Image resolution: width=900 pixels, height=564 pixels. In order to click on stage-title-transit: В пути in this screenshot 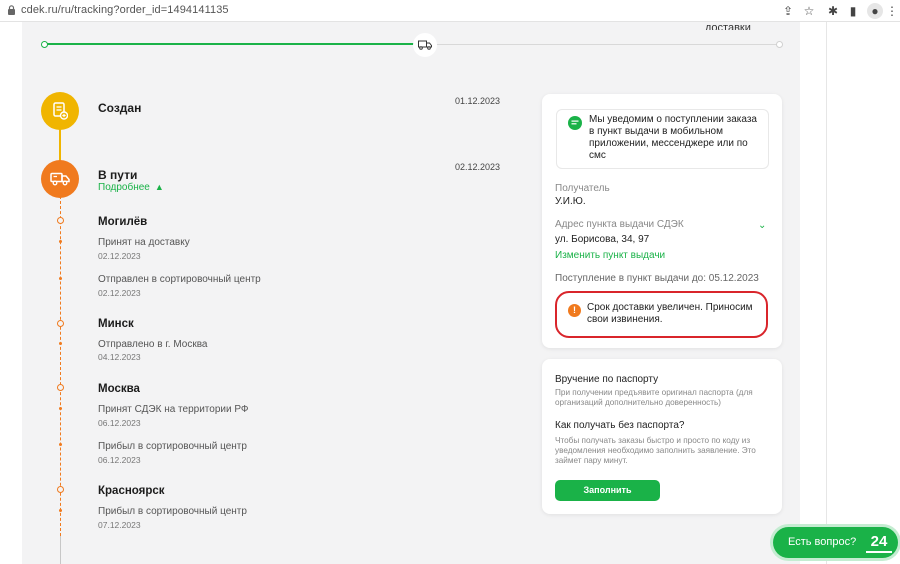, I will do `click(118, 175)`.